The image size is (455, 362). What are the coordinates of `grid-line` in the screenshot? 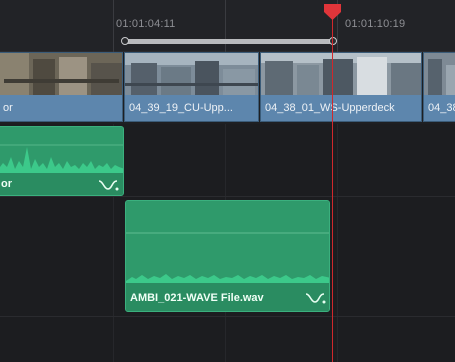 It's located at (337, 243).